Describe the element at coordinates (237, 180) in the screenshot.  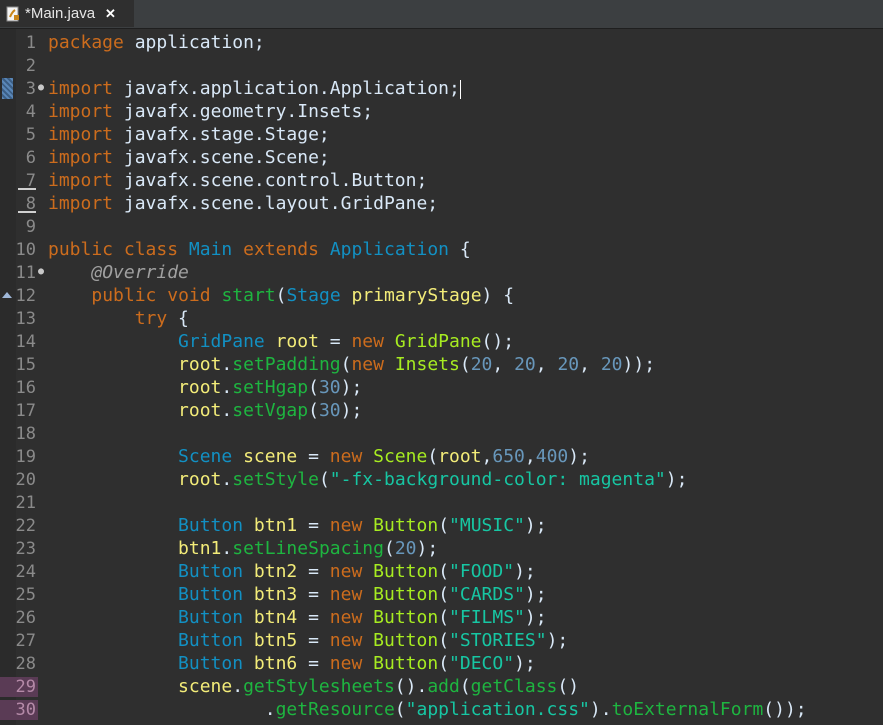
I see `code-text: import javafx.scene.control.Button;` at that location.